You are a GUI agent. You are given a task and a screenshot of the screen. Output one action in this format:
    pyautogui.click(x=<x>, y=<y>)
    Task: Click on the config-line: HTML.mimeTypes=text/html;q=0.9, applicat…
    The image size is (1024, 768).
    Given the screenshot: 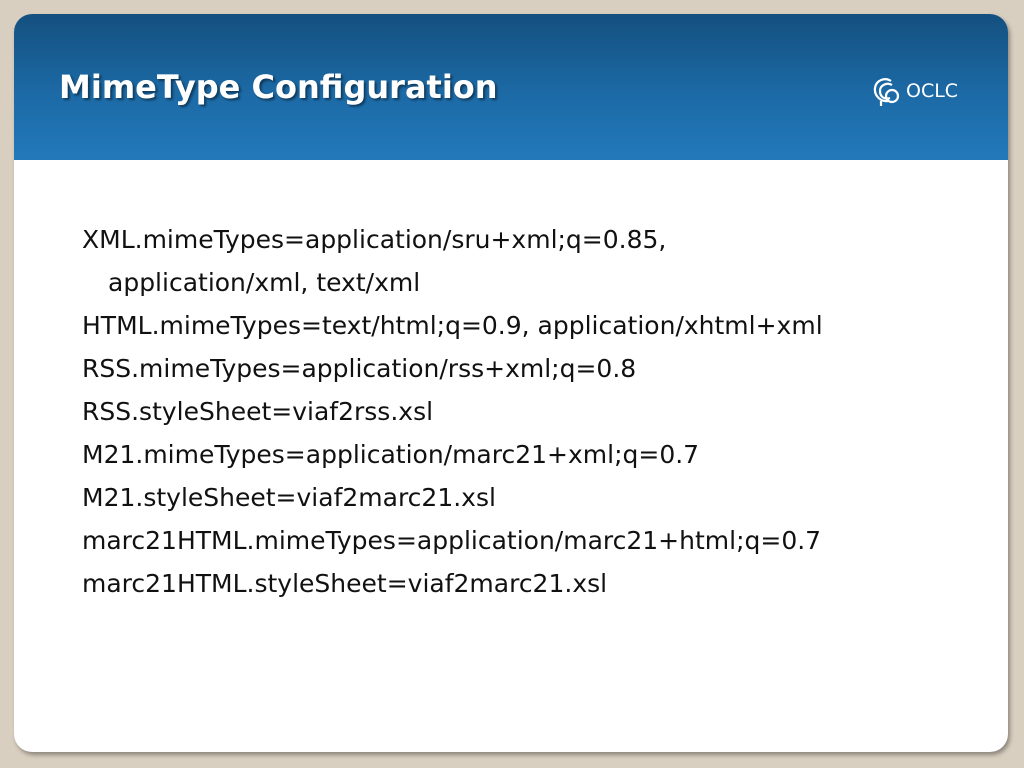 What is the action you would take?
    pyautogui.click(x=452, y=325)
    